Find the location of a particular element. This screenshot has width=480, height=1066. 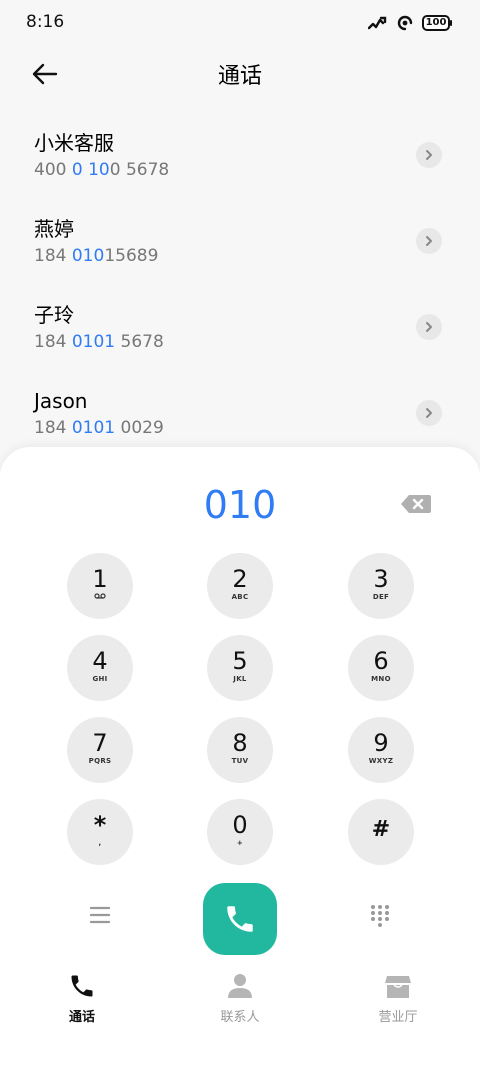

call-button is located at coordinates (240, 919).